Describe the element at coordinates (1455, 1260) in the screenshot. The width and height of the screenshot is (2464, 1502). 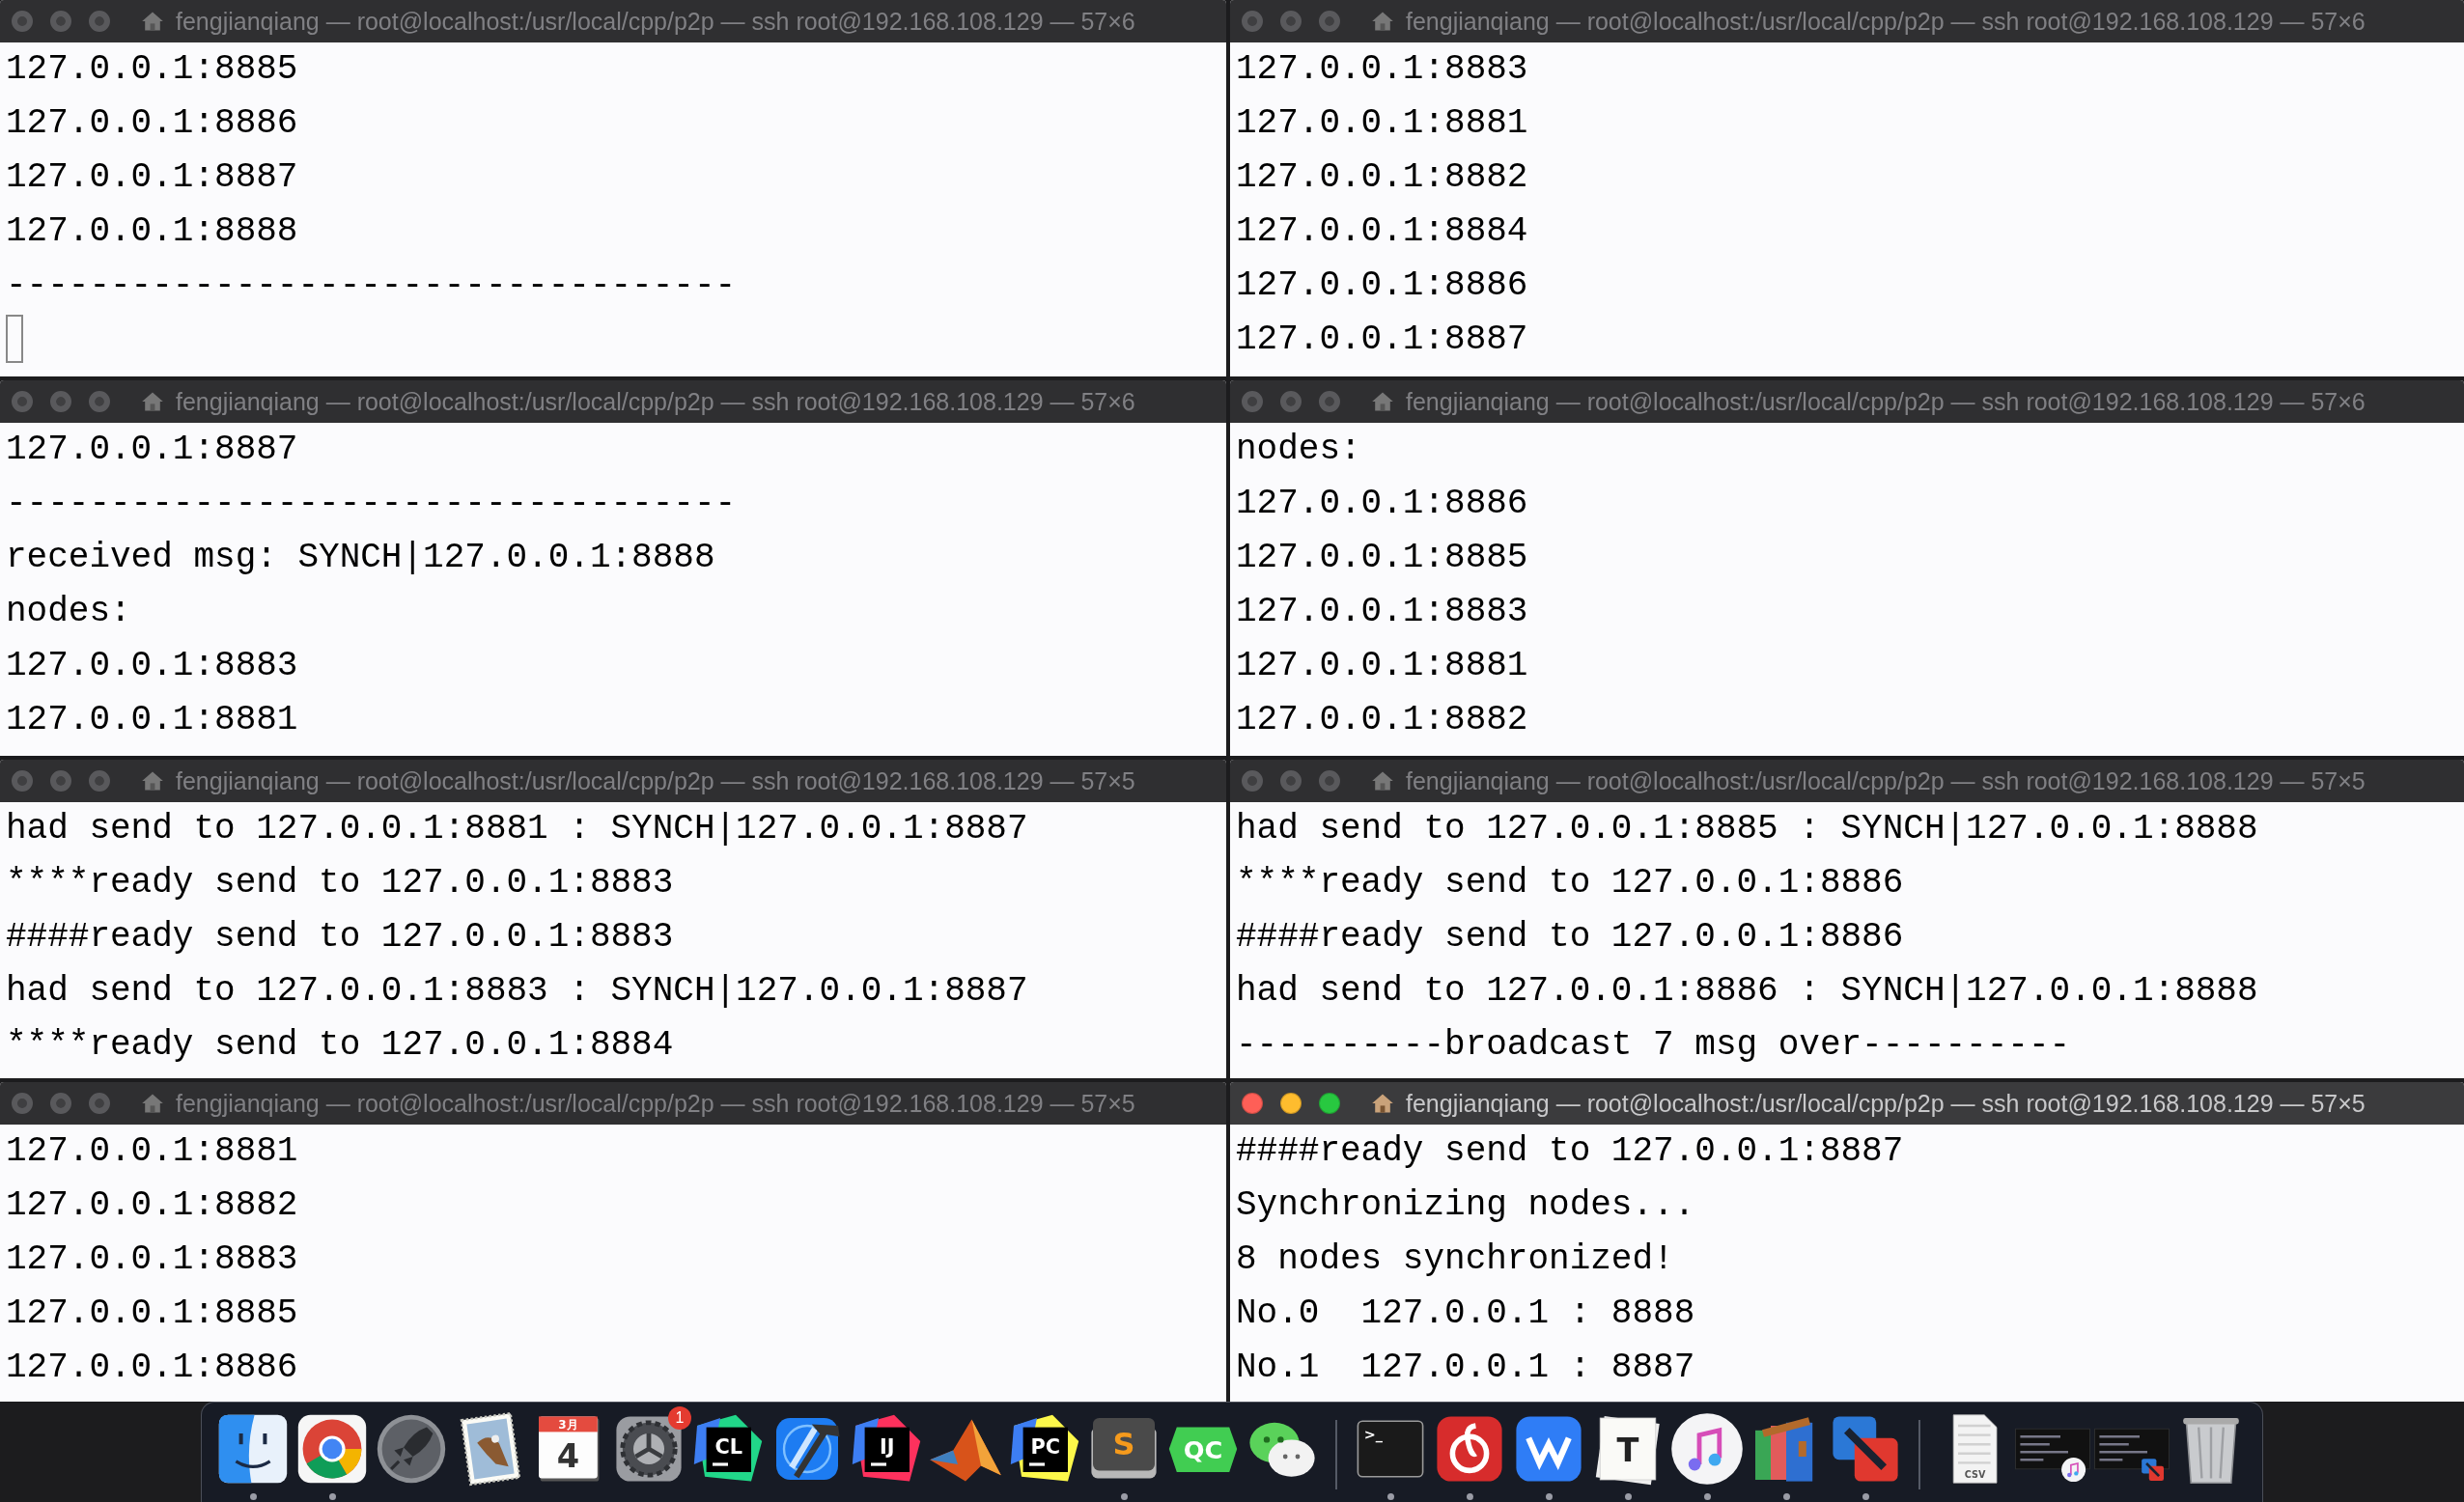
I see `terminal-line: 8 nodes synchronized!` at that location.